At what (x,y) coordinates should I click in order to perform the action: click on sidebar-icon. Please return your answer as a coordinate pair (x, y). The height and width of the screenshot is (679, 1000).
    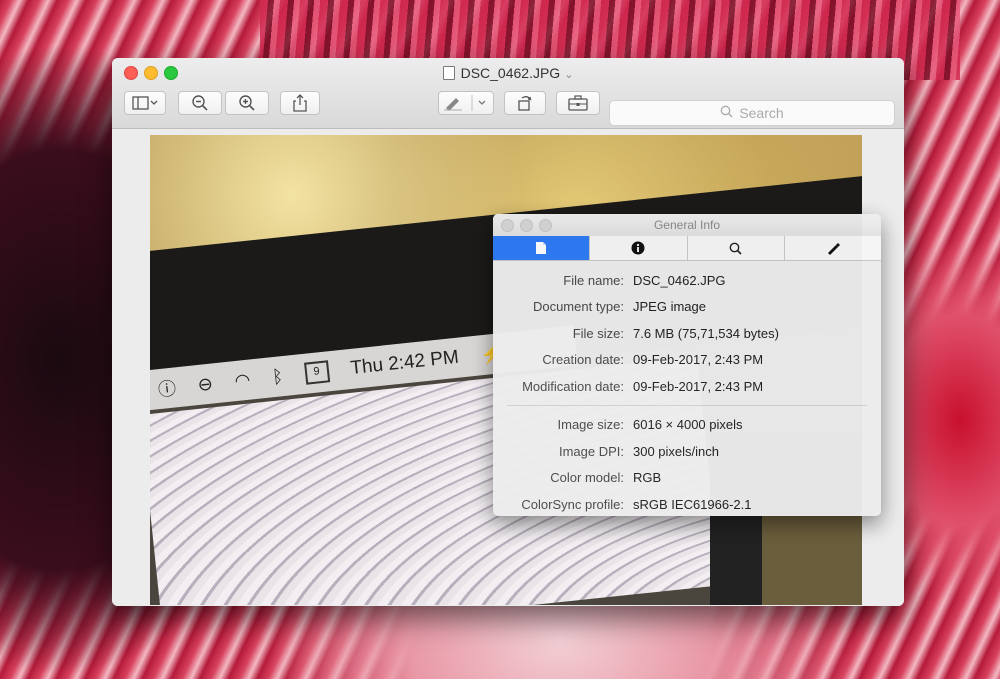
    Looking at the image, I should click on (145, 103).